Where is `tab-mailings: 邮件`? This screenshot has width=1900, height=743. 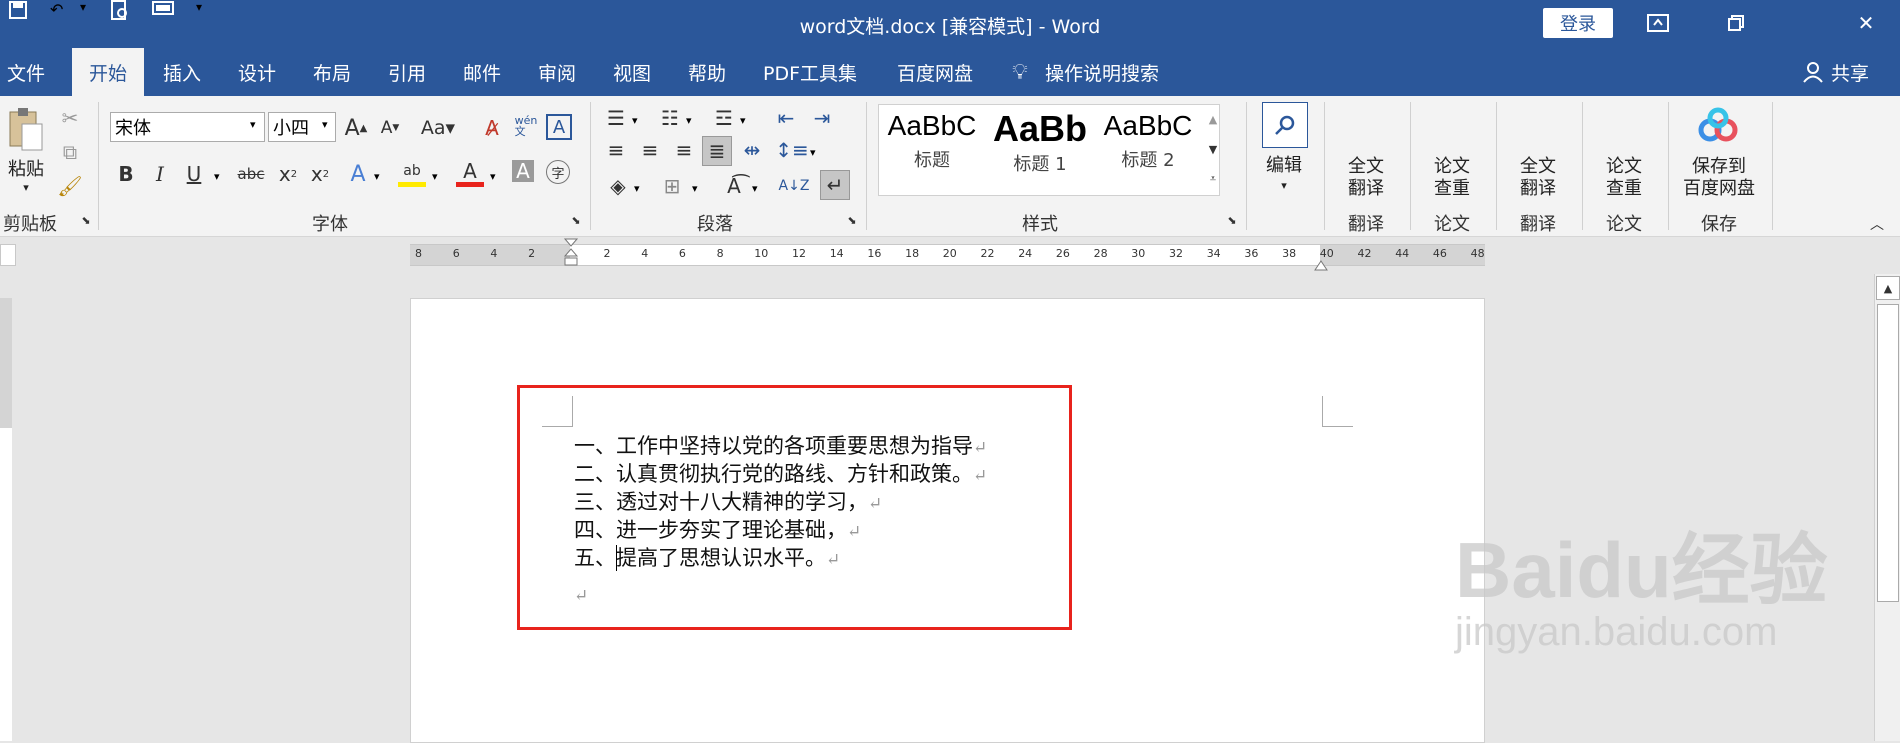 tab-mailings: 邮件 is located at coordinates (482, 72).